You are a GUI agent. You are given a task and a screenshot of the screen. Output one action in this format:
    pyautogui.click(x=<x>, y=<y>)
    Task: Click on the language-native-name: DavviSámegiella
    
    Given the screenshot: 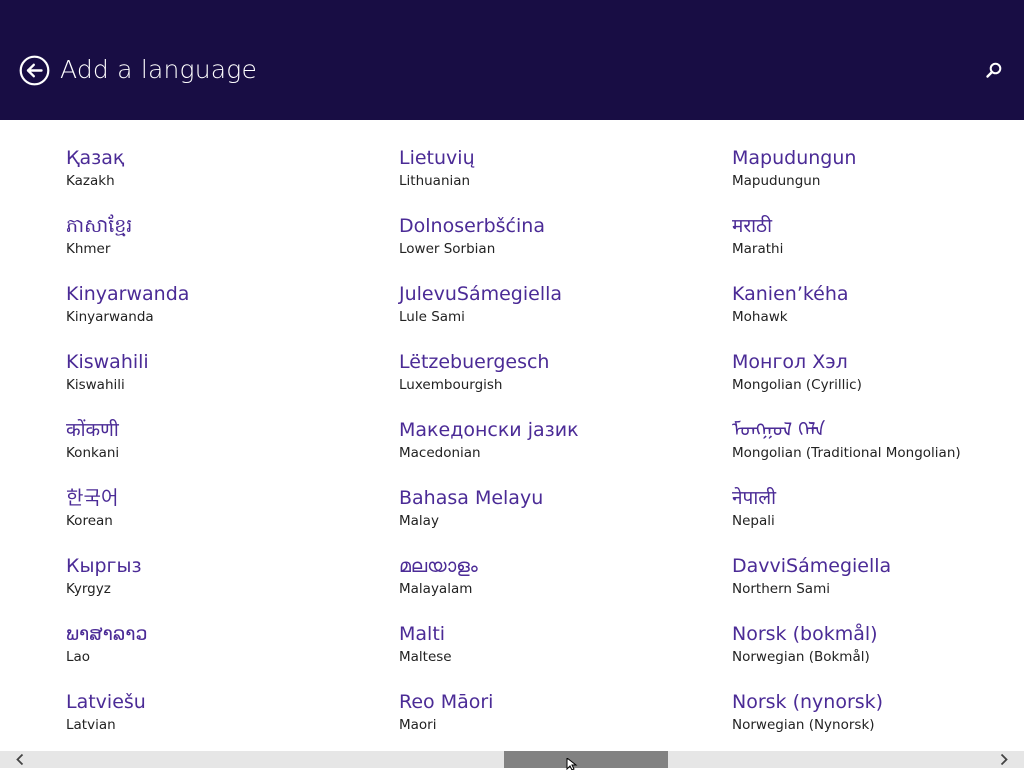 What is the action you would take?
    pyautogui.click(x=812, y=566)
    